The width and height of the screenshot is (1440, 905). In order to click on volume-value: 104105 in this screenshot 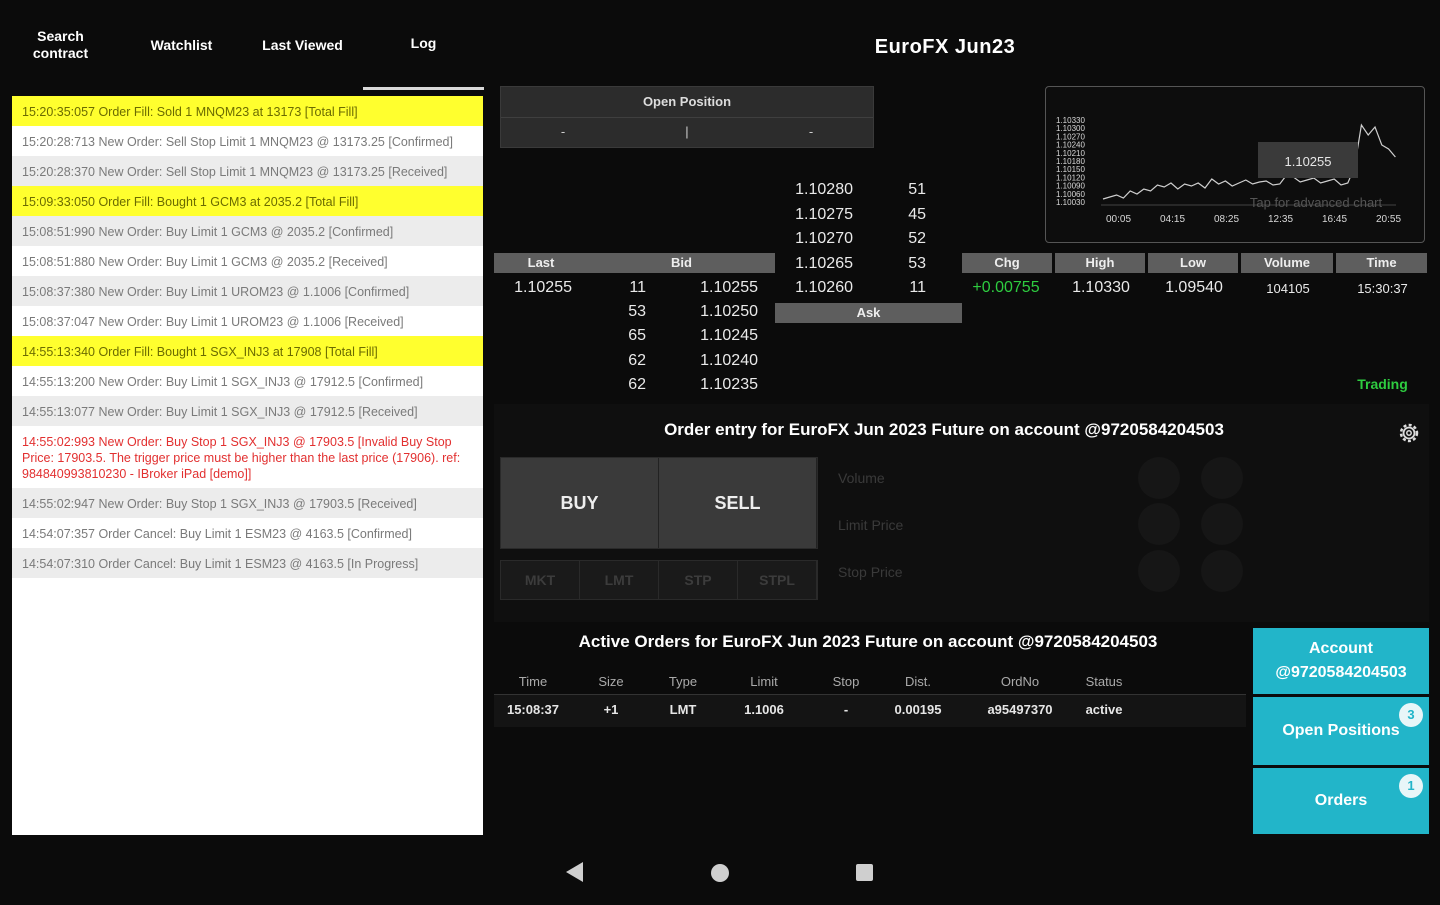, I will do `click(1288, 288)`.